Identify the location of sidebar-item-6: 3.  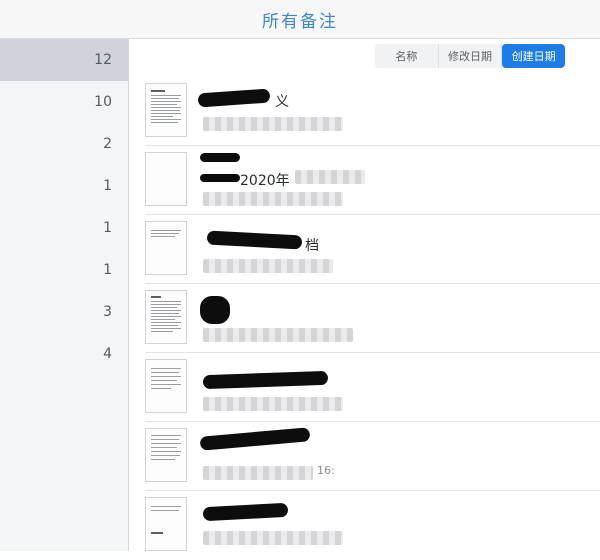
(64, 312).